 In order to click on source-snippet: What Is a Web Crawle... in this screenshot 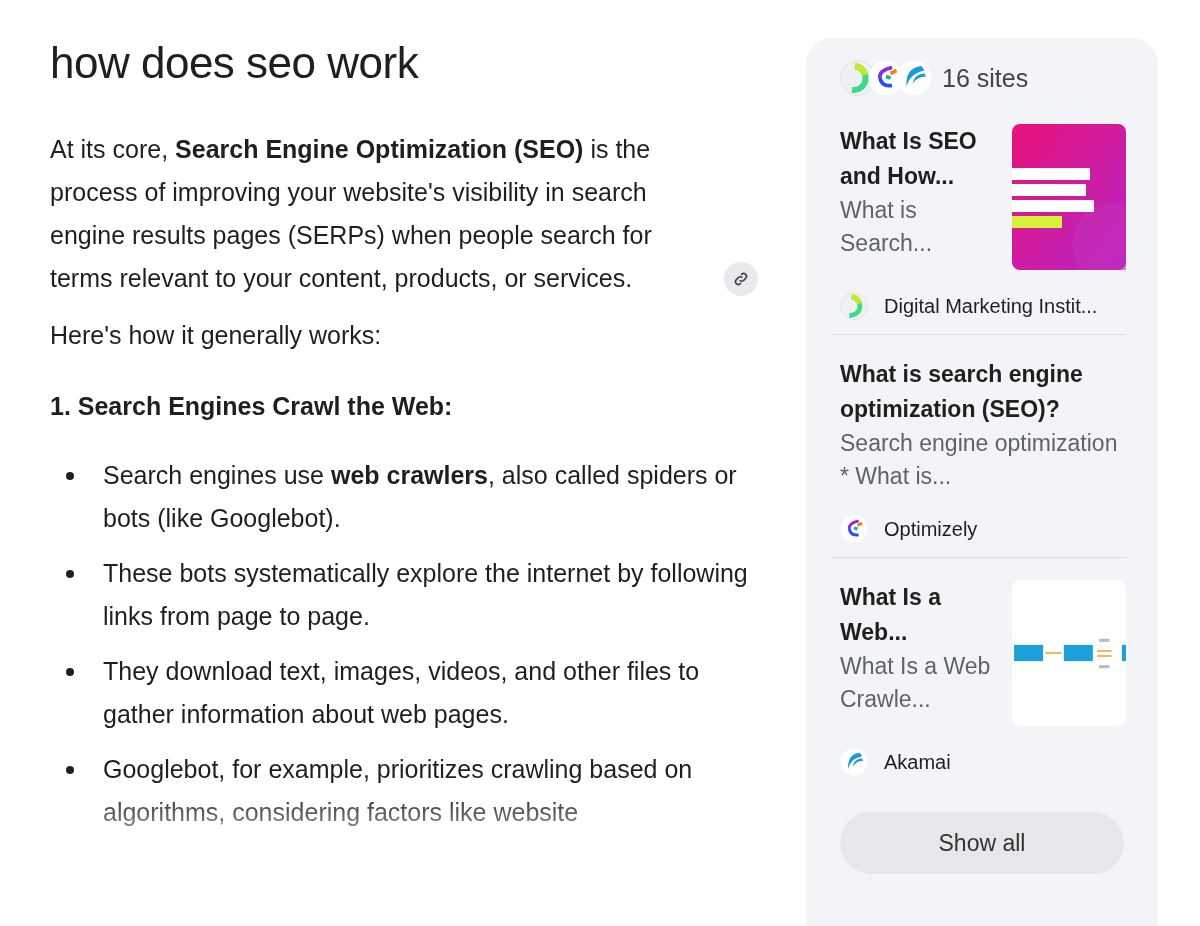, I will do `click(916, 683)`.